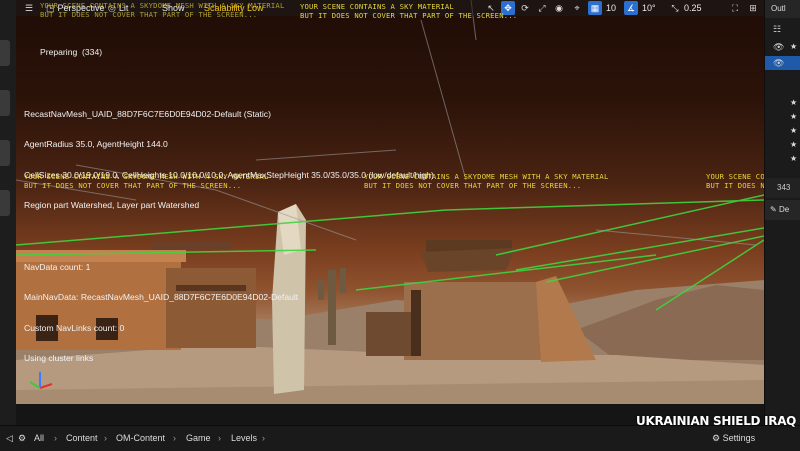 Image resolution: width=800 pixels, height=451 pixels. What do you see at coordinates (774, 209) in the screenshot?
I see `details-icon: ✎` at bounding box center [774, 209].